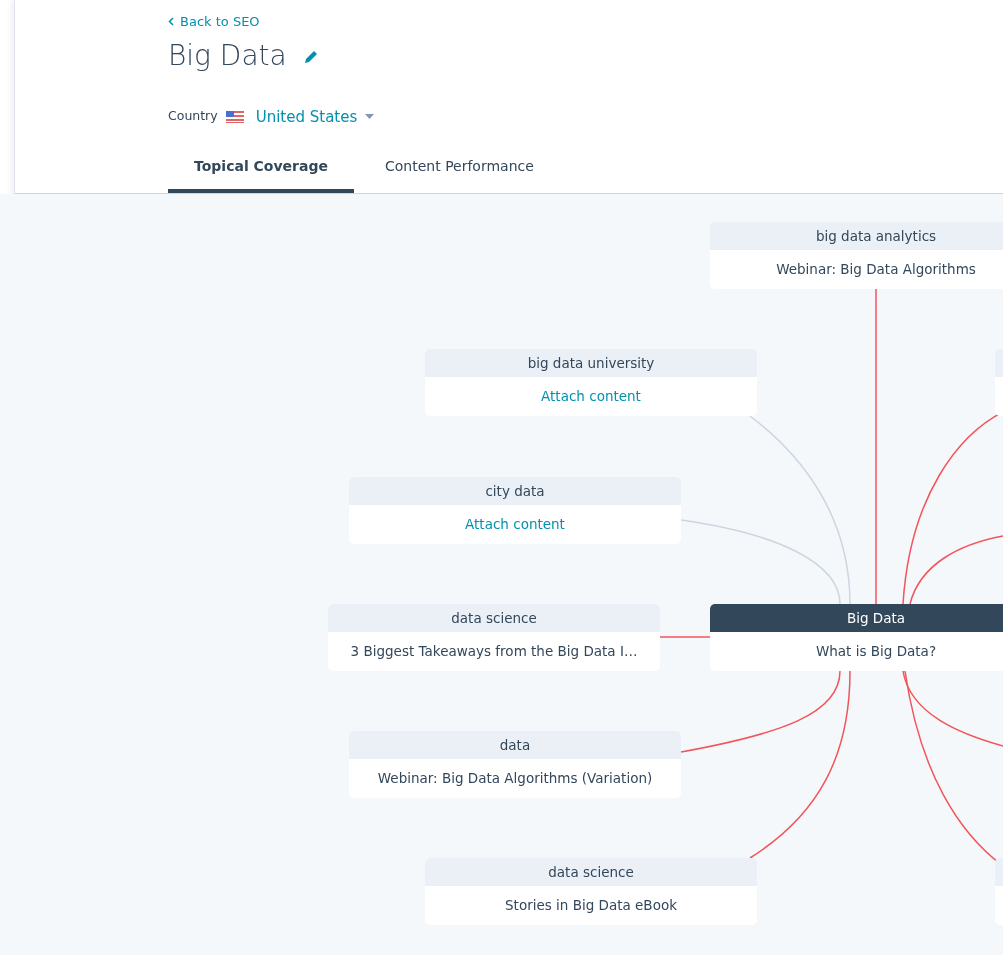 The image size is (1003, 955). Describe the element at coordinates (370, 117) in the screenshot. I see `caret-icon` at that location.